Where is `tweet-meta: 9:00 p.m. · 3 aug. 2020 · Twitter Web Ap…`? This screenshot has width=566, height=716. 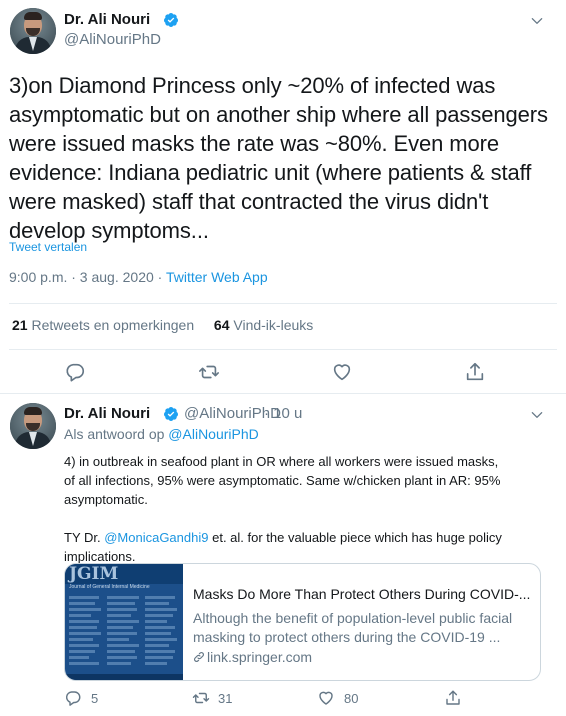 tweet-meta: 9:00 p.m. · 3 aug. 2020 · Twitter Web Ap… is located at coordinates (138, 277).